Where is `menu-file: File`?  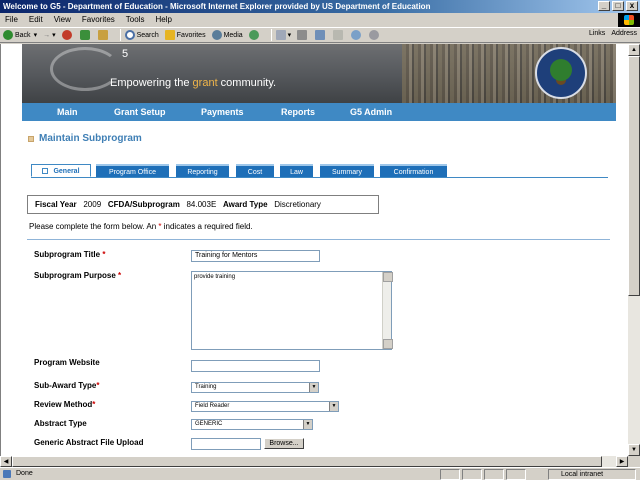
menu-file: File is located at coordinates (11, 20).